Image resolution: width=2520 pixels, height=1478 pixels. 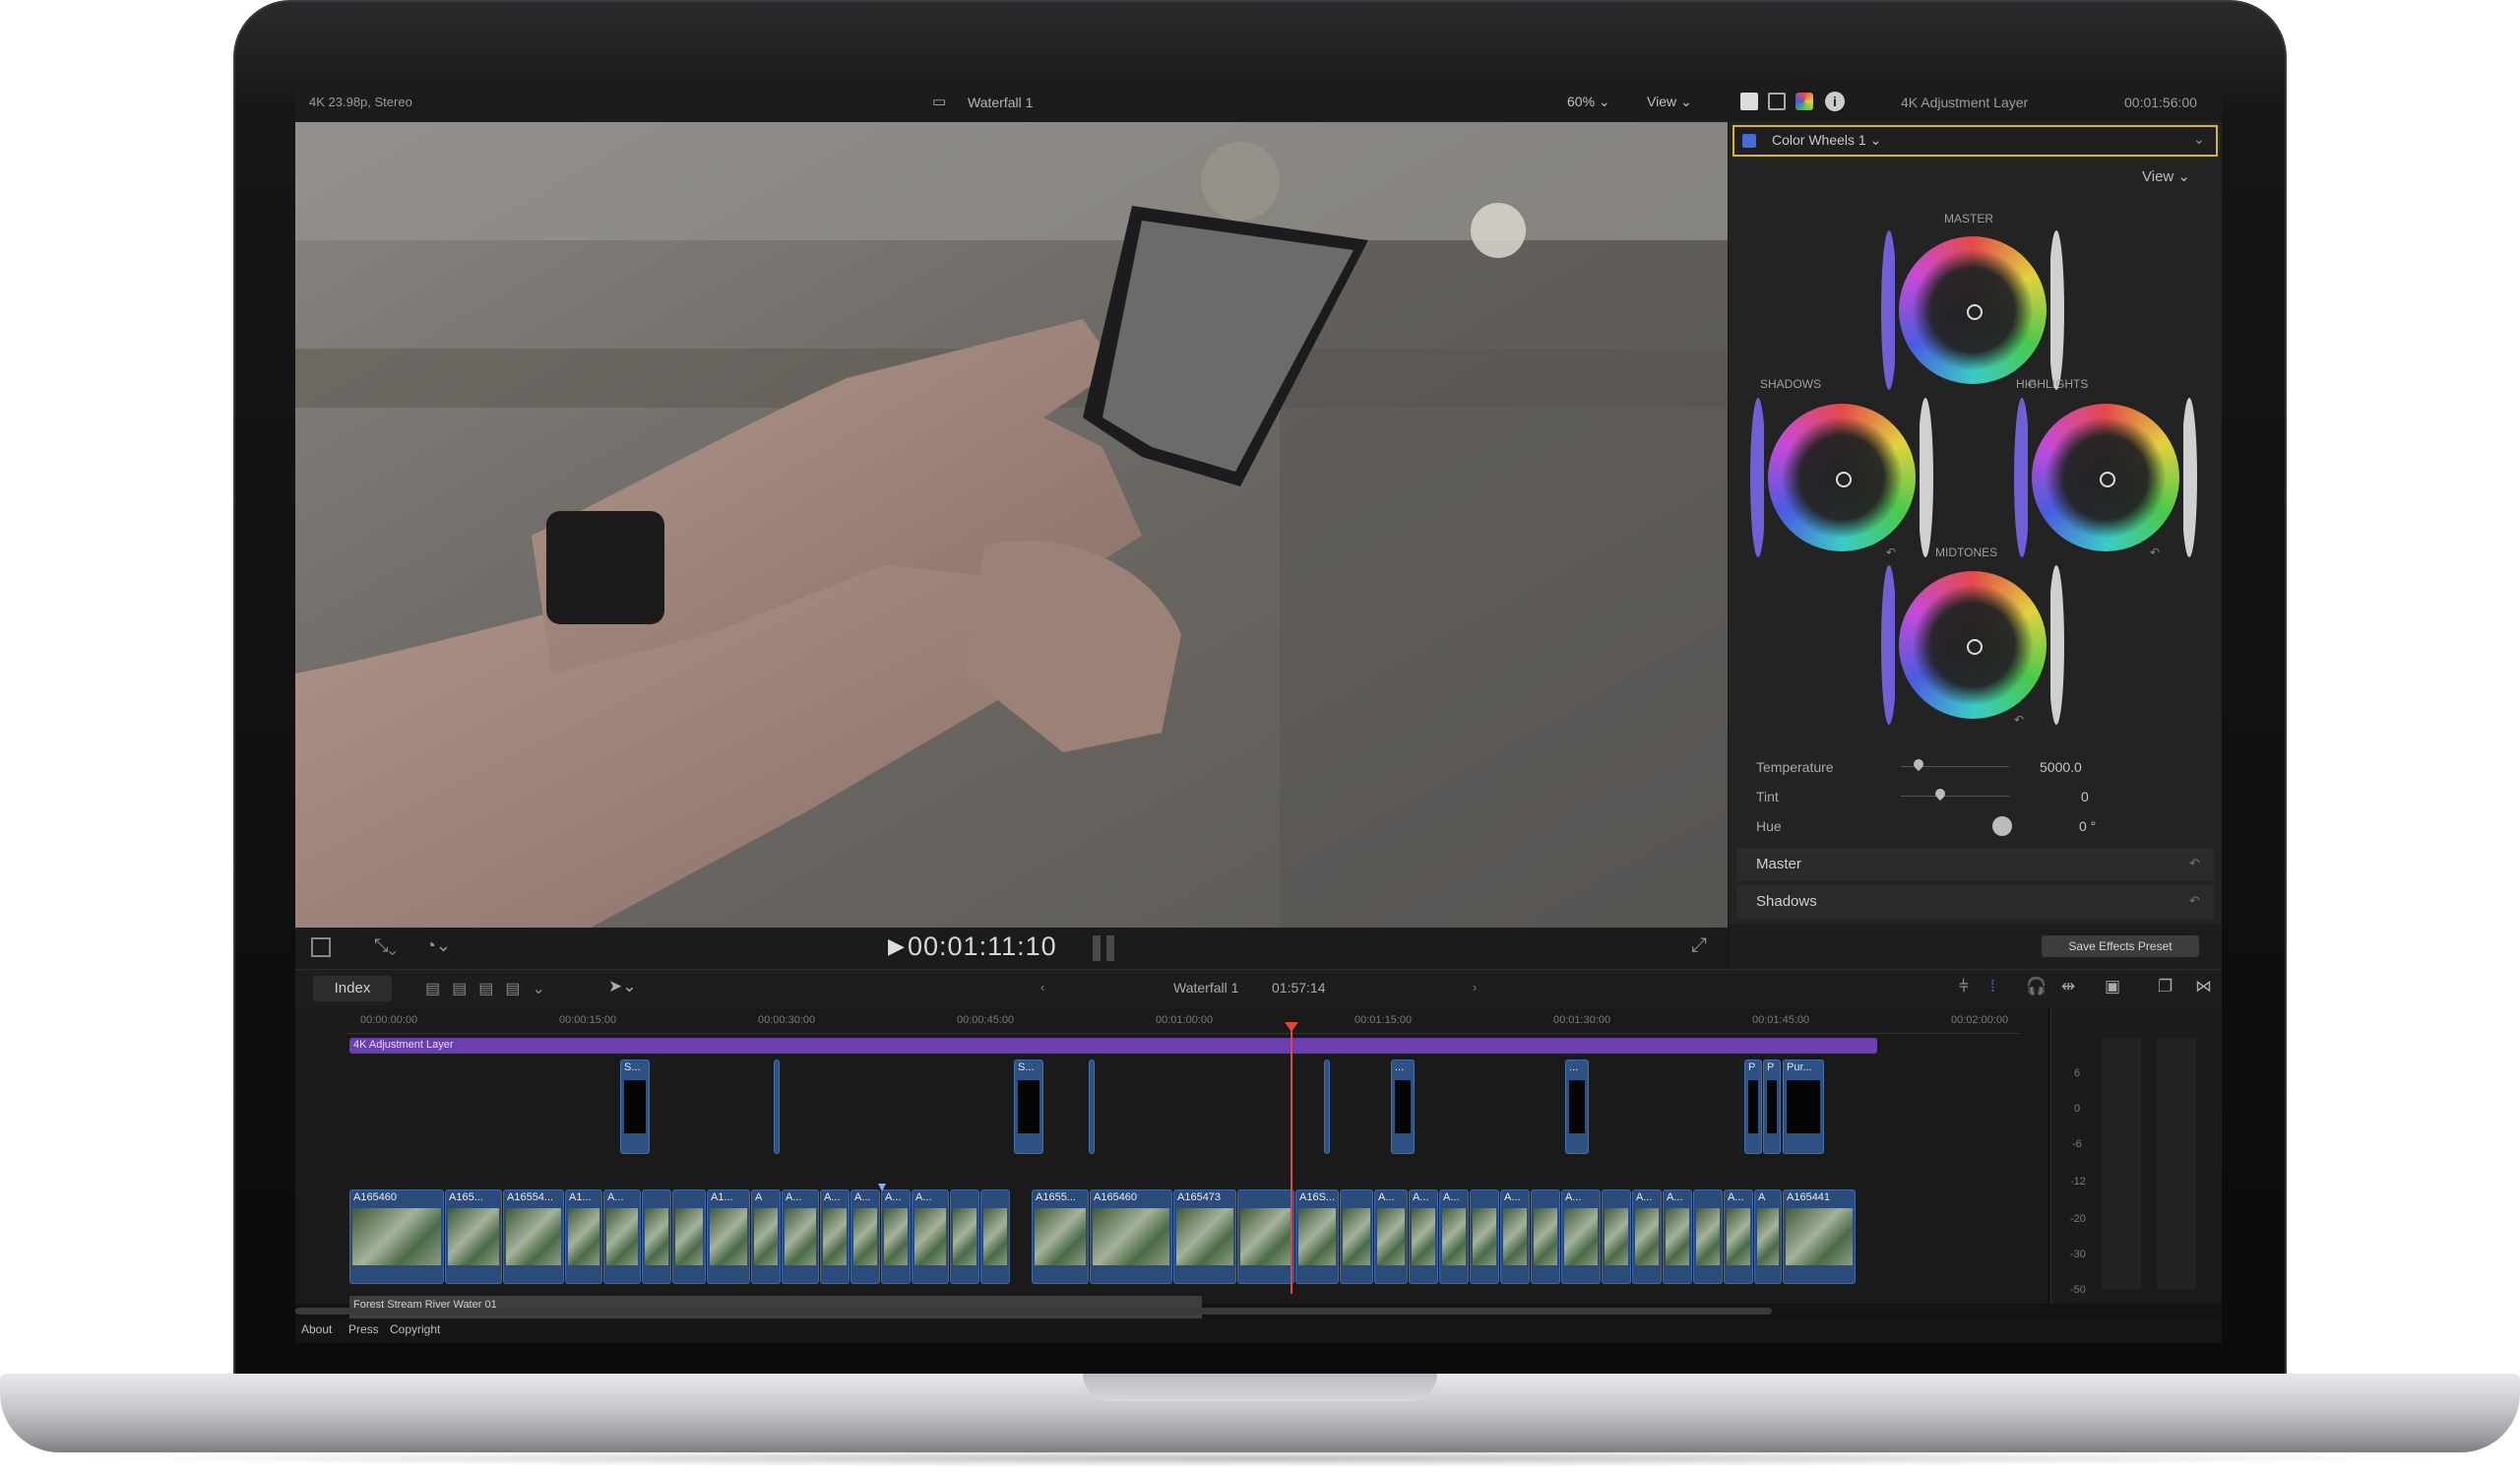 What do you see at coordinates (2022, 477) in the screenshot?
I see `highlights-saturation-slider` at bounding box center [2022, 477].